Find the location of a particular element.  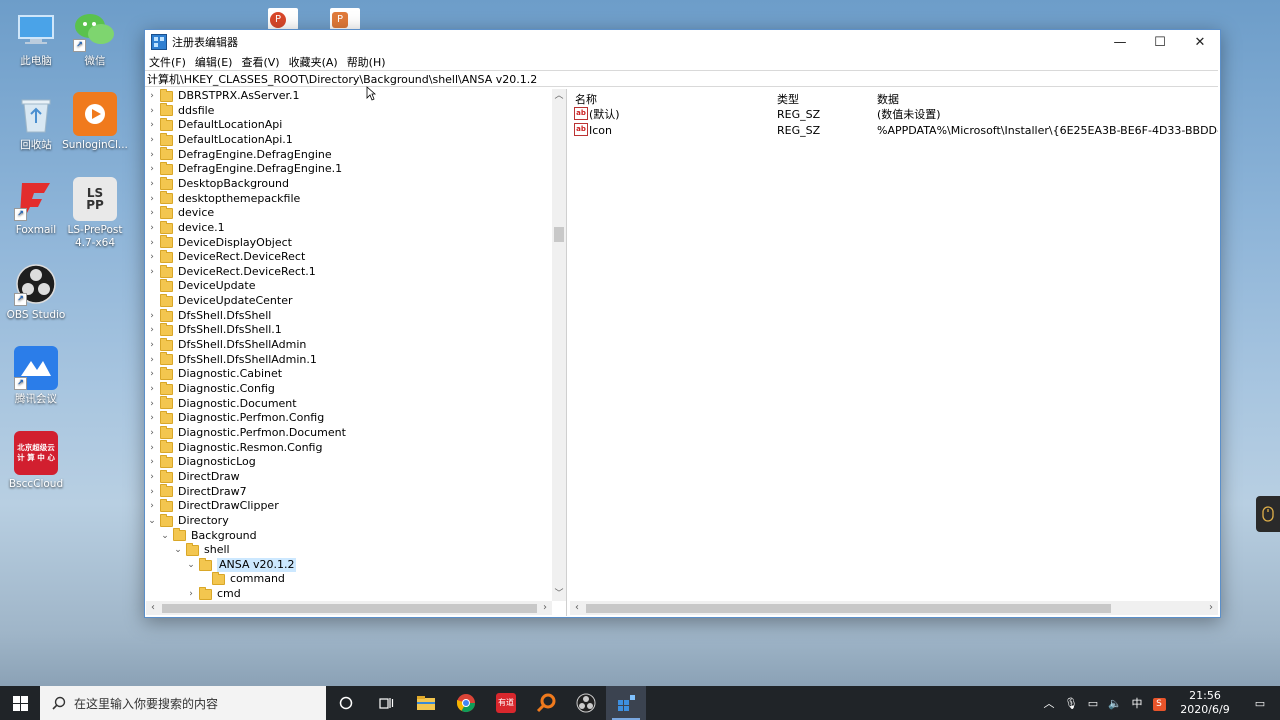

taskbar-sunlogin is located at coordinates (546, 703).